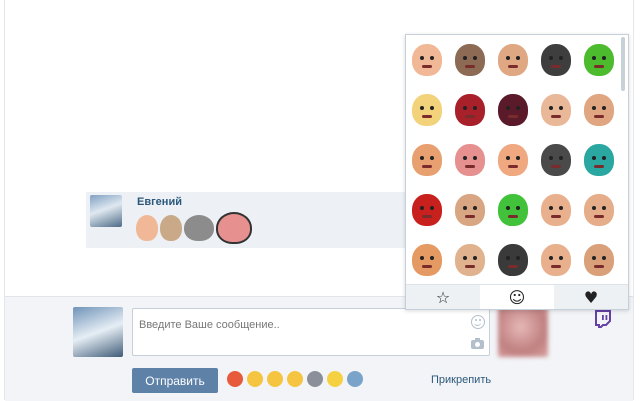  Describe the element at coordinates (175, 380) in the screenshot. I see `send-button: Отправить` at that location.